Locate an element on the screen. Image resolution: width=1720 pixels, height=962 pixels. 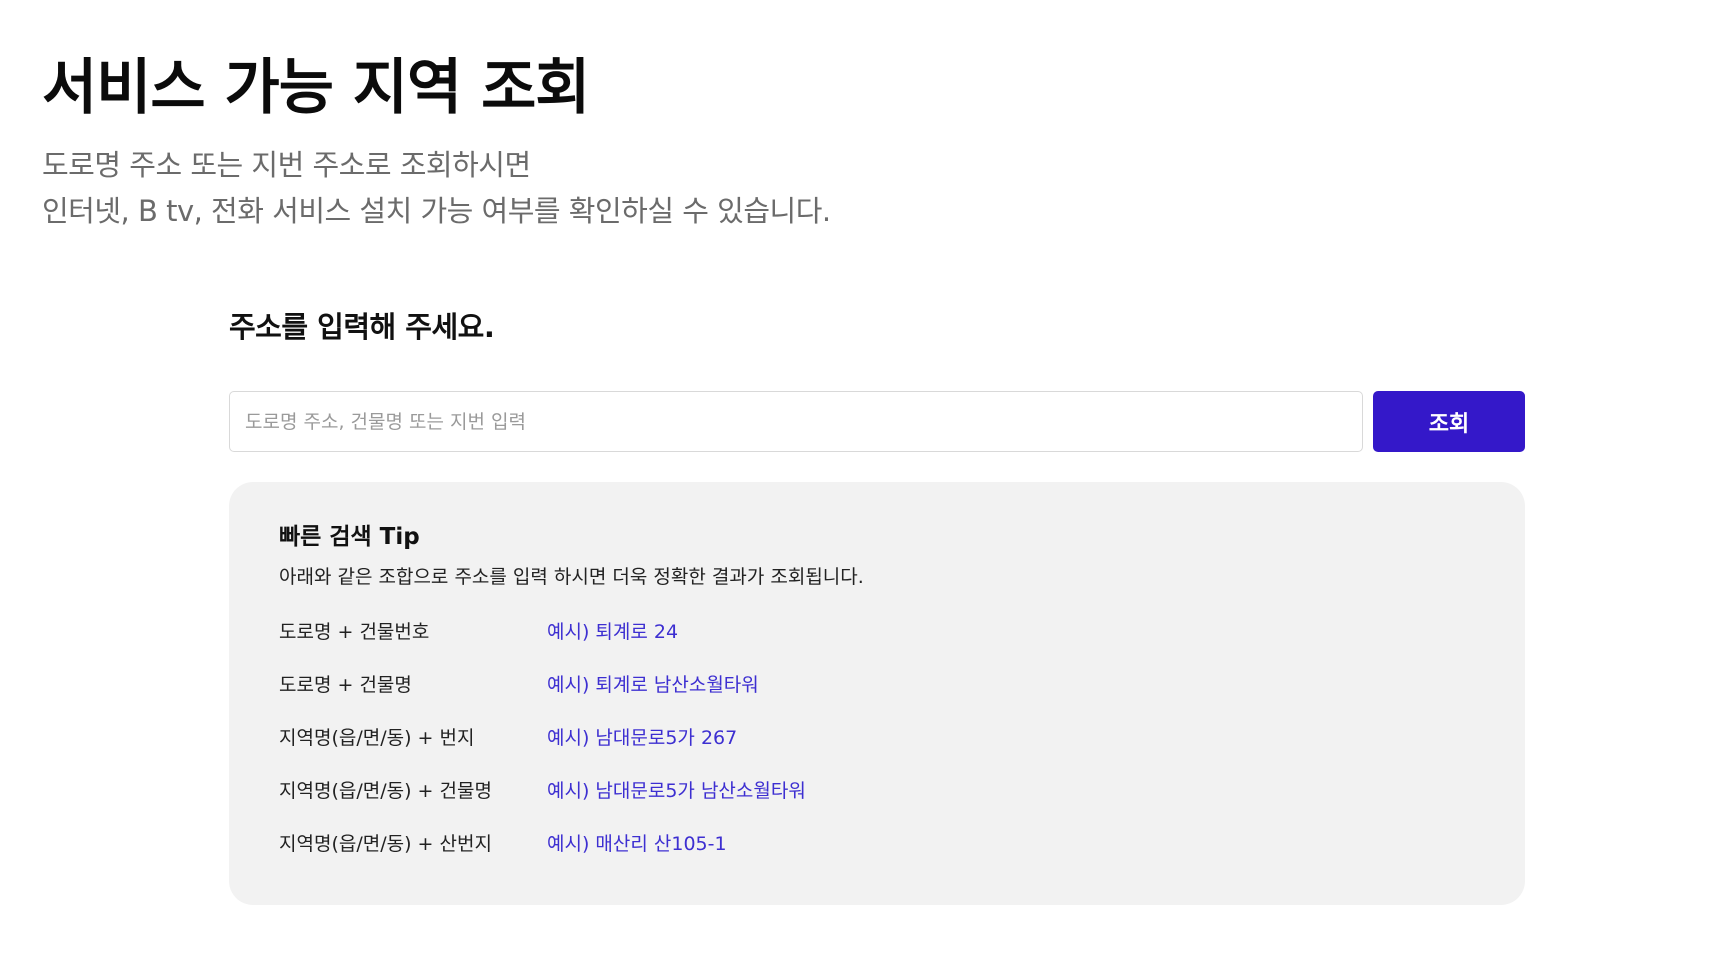
tip-row: 도로명 + 건물명 예시) 퇴계로 남산소월타워 is located at coordinates (877, 683).